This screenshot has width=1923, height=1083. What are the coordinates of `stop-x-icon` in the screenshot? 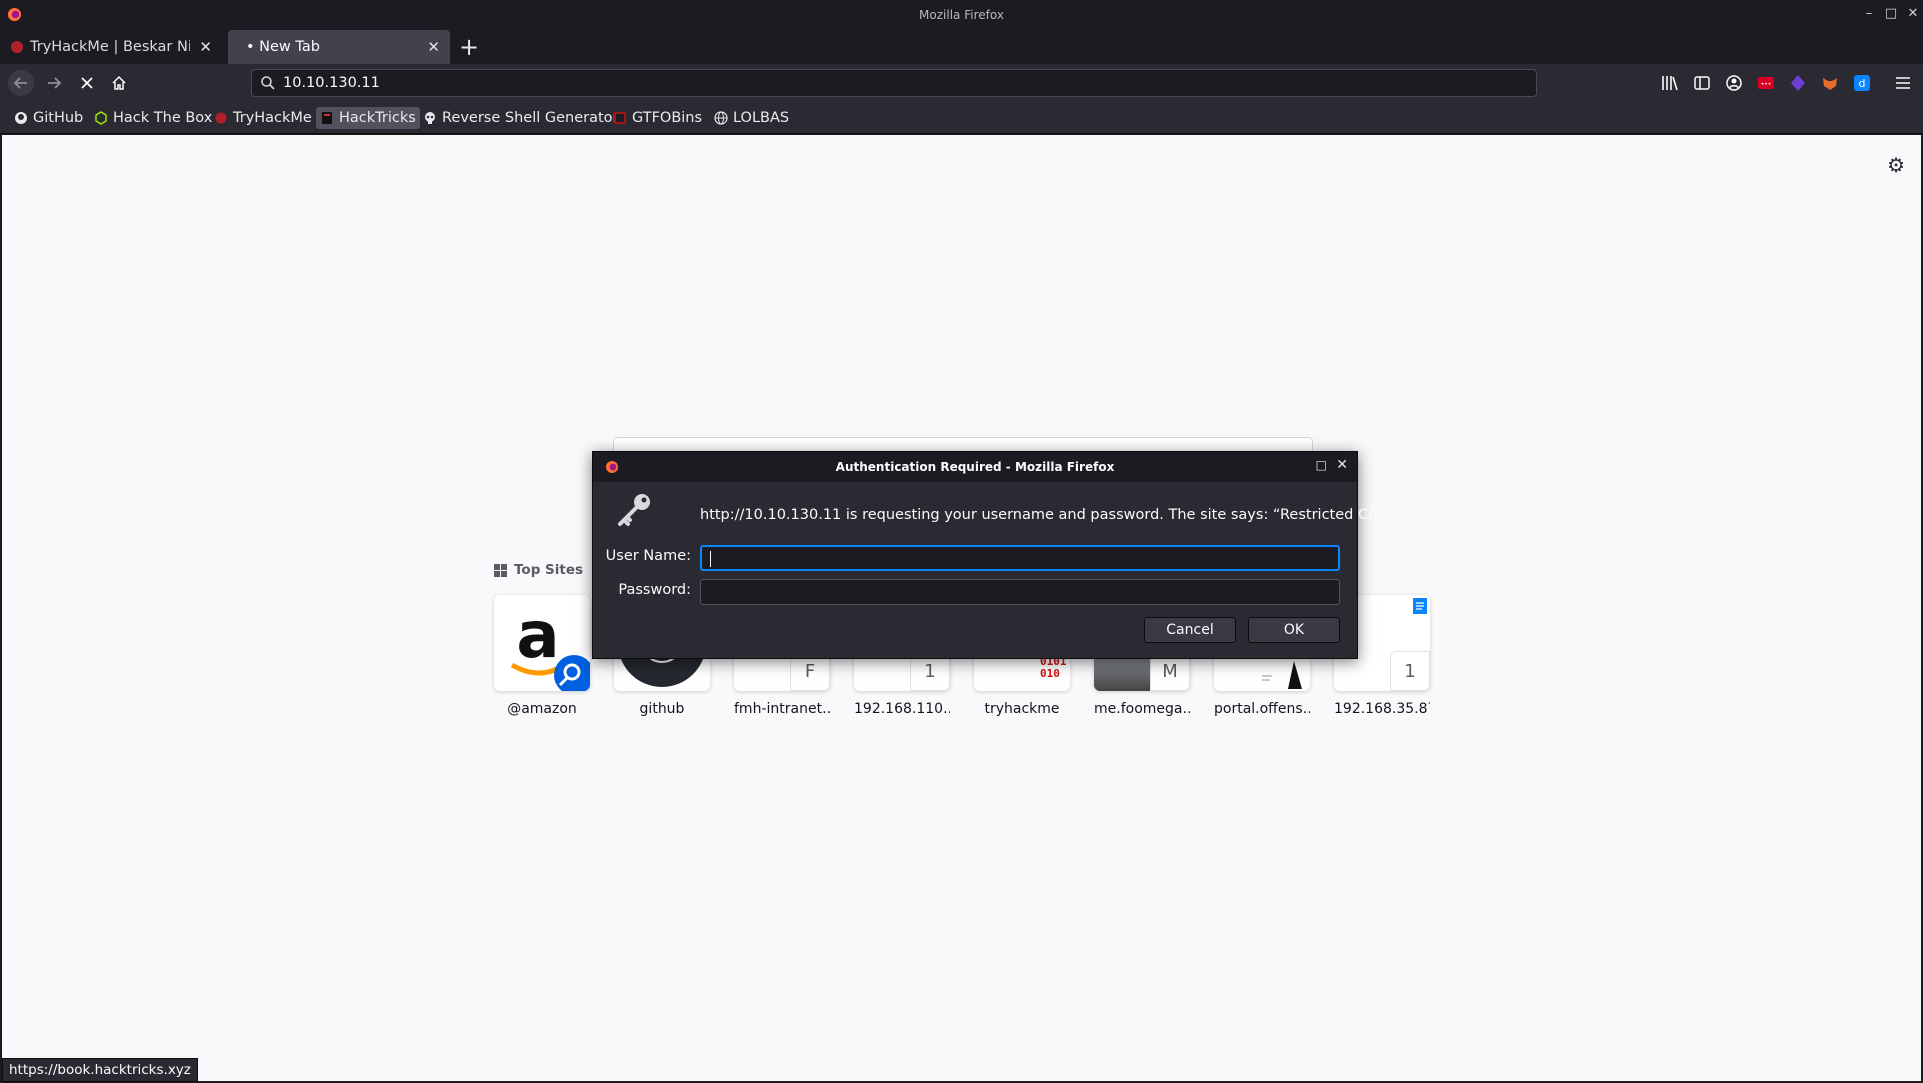 It's located at (87, 83).